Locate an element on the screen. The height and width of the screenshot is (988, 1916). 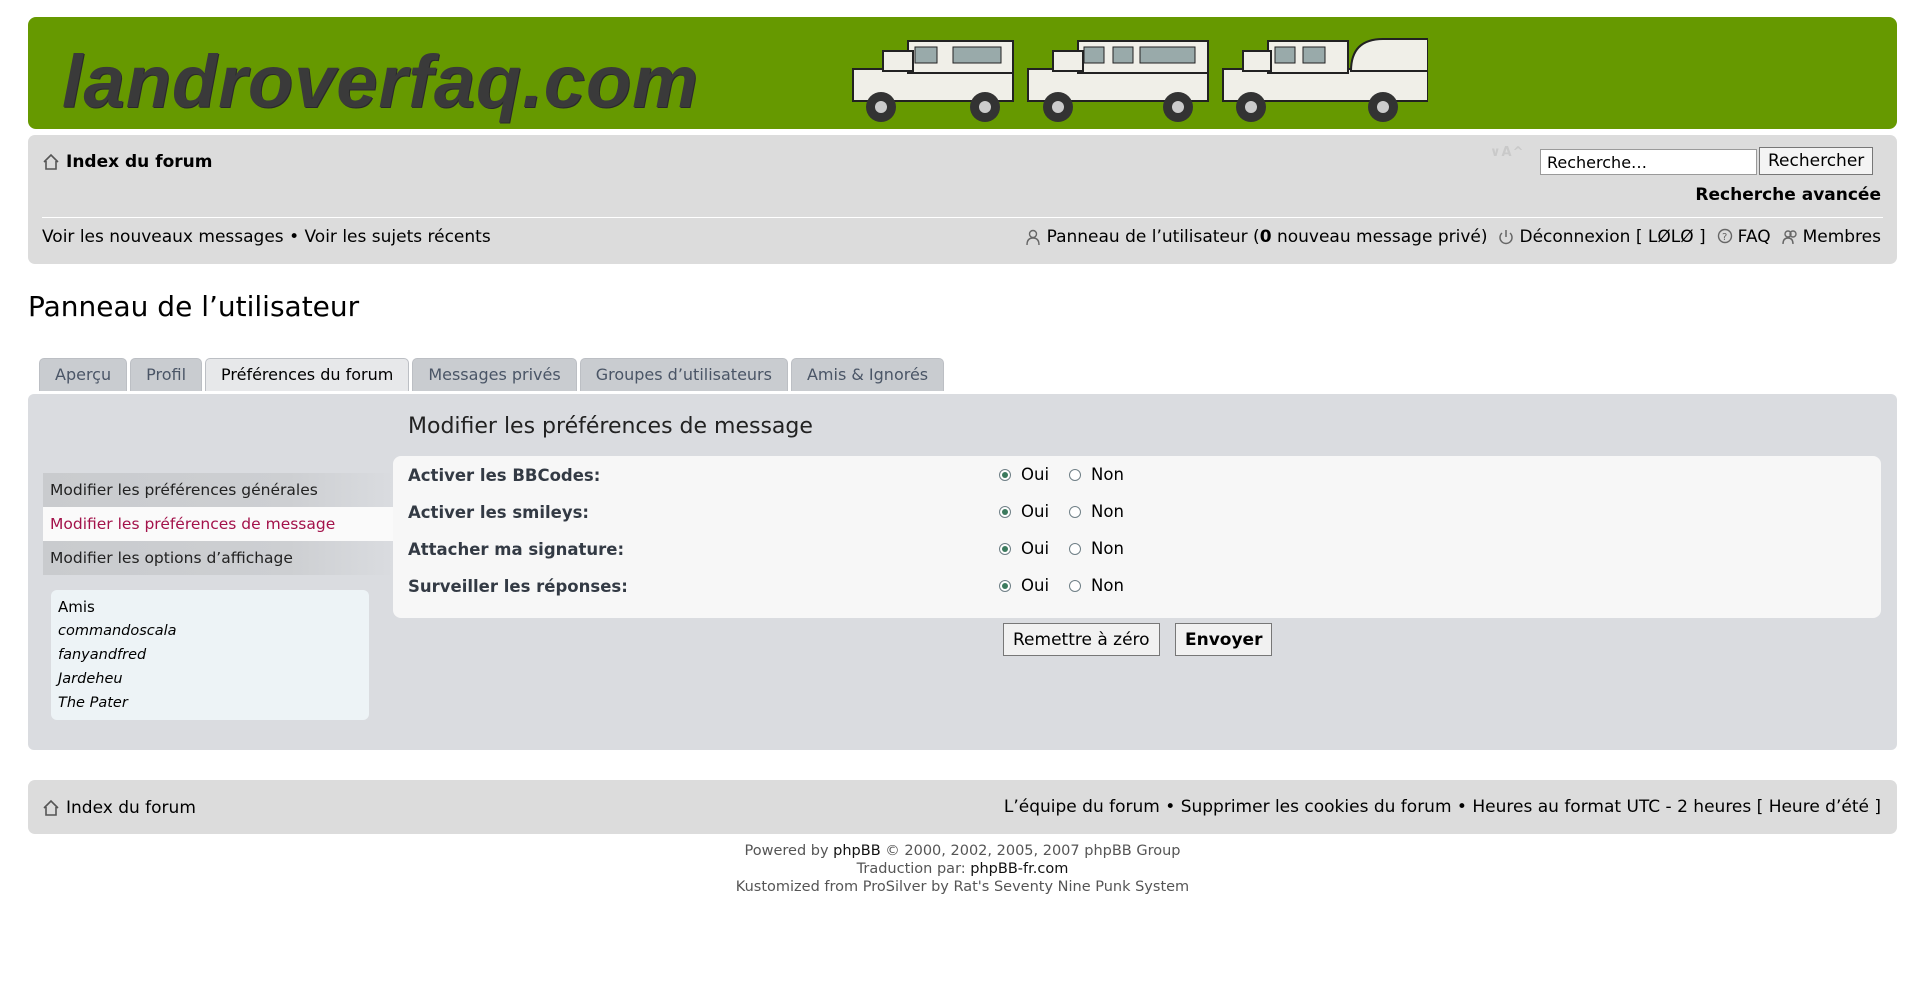
tab-private-messages: Messages privés is located at coordinates (494, 374).